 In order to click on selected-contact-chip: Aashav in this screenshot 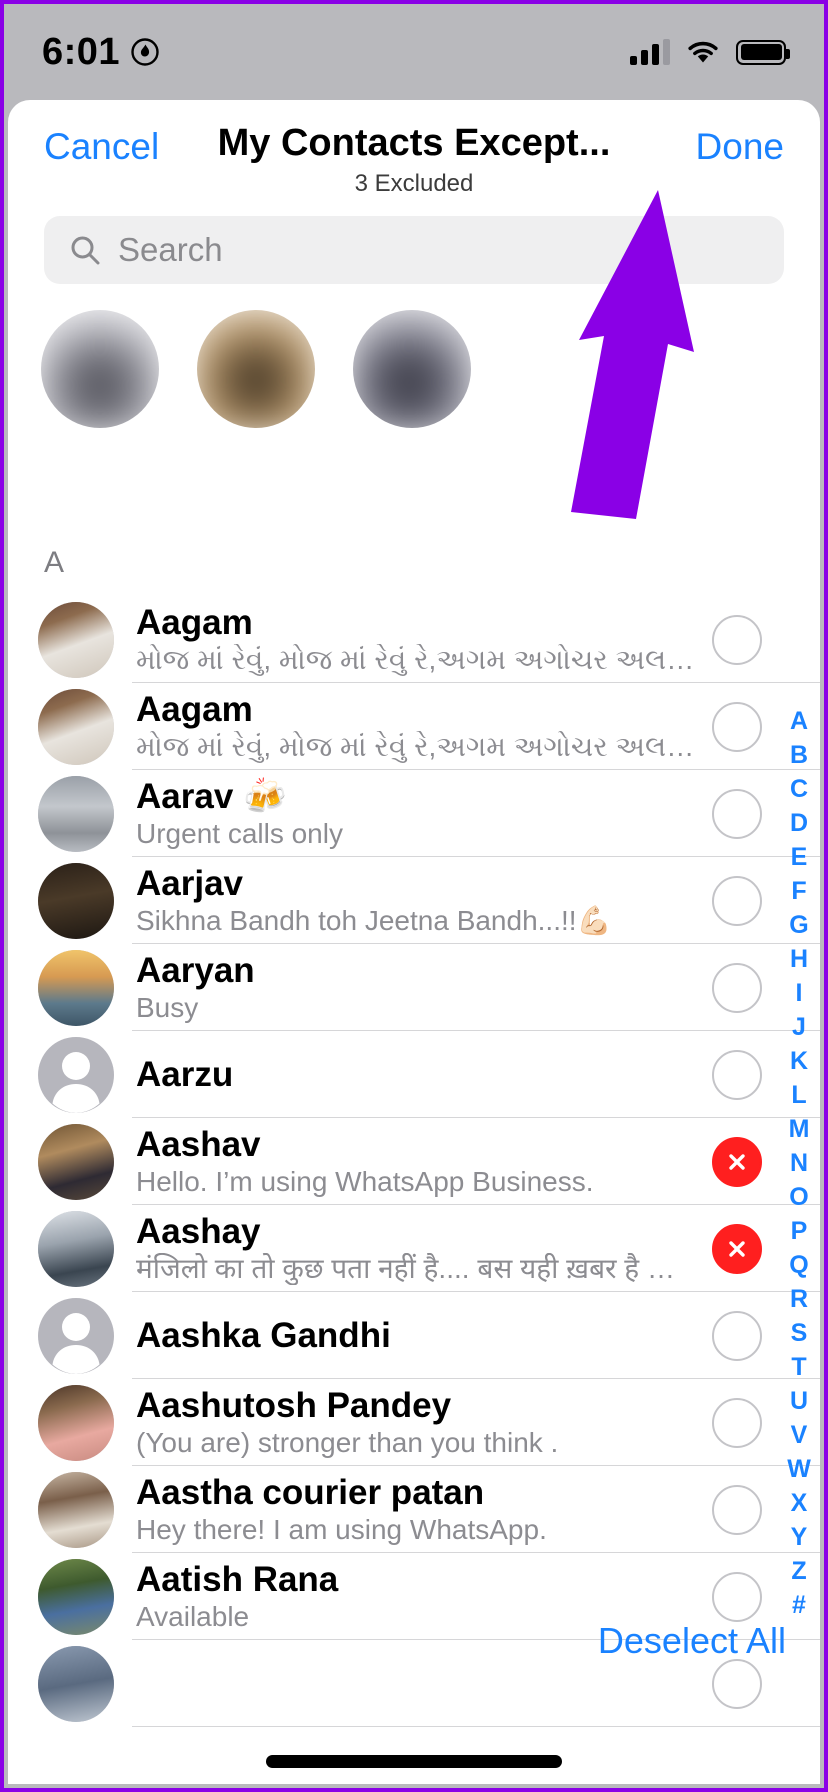, I will do `click(256, 373)`.